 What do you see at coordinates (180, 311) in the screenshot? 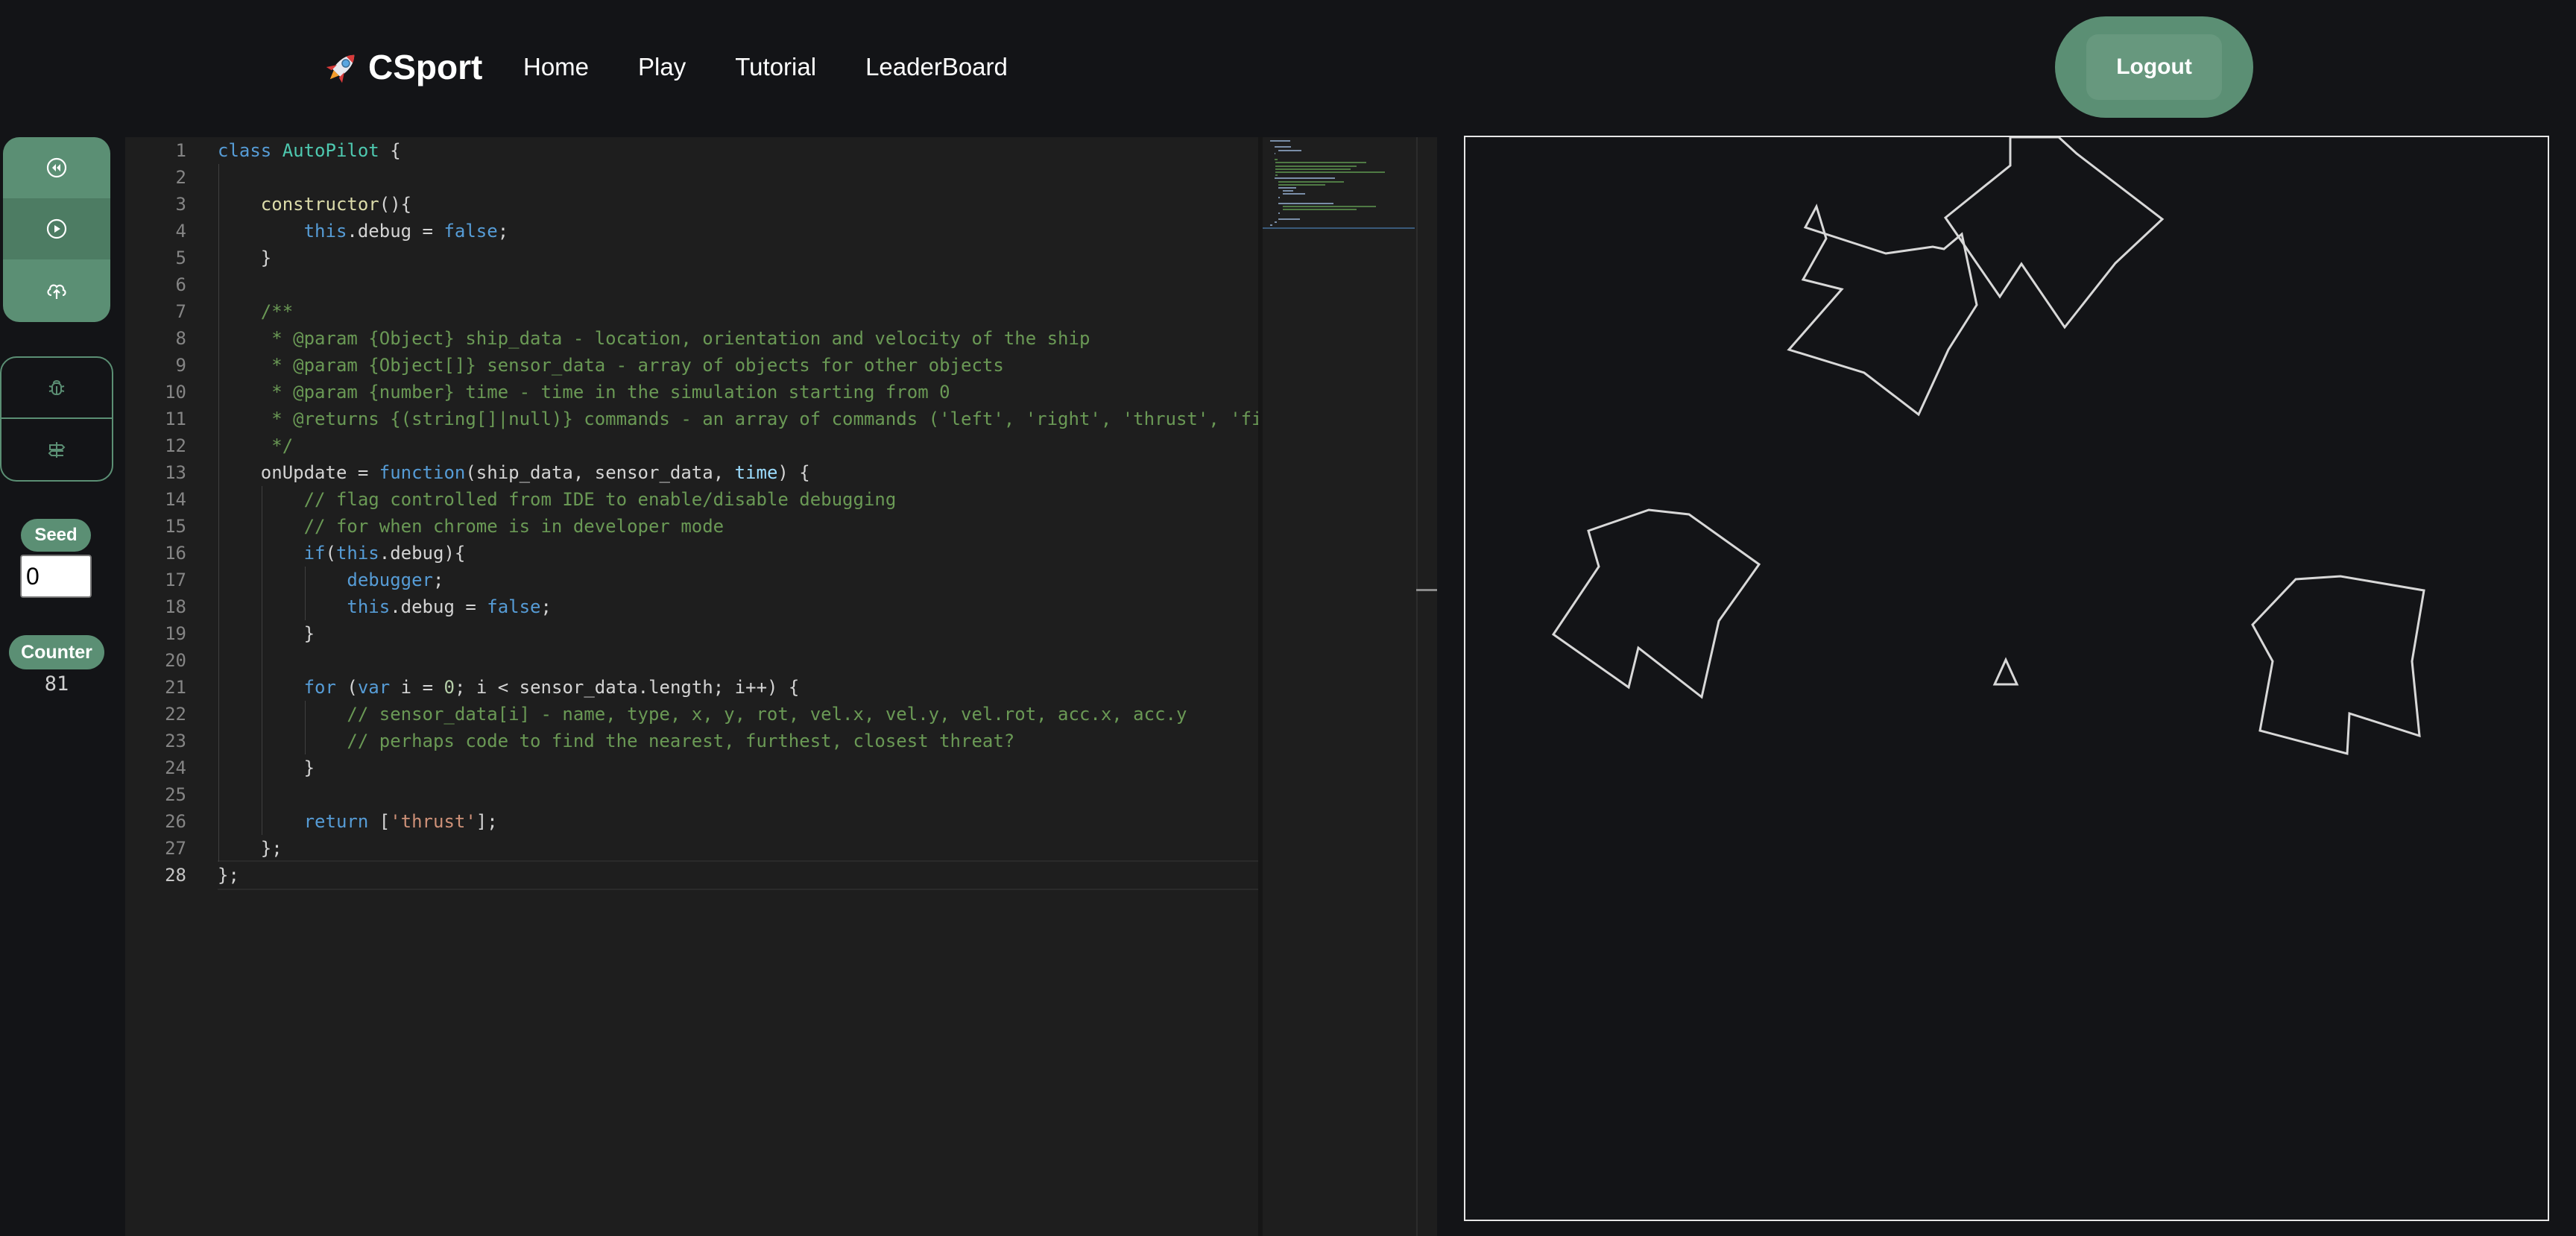
I see `line-number: 7` at bounding box center [180, 311].